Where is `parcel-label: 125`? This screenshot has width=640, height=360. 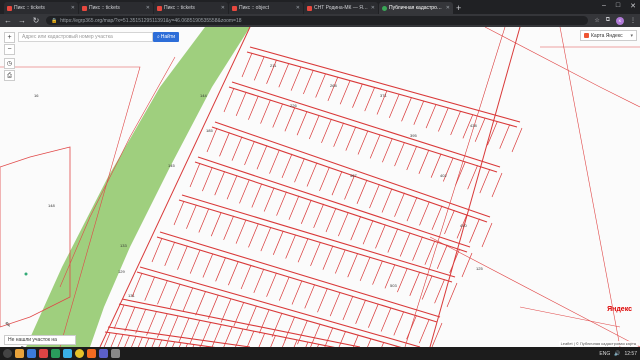
parcel-label: 125 is located at coordinates (479, 268).